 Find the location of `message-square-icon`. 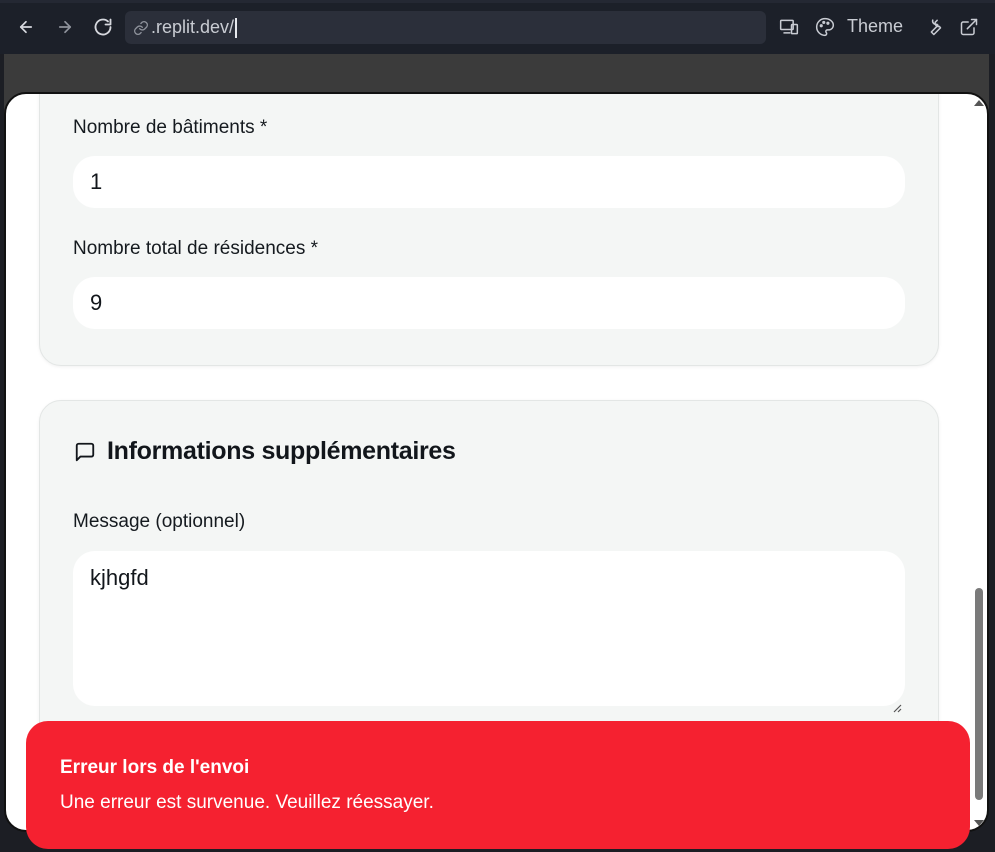

message-square-icon is located at coordinates (85, 452).